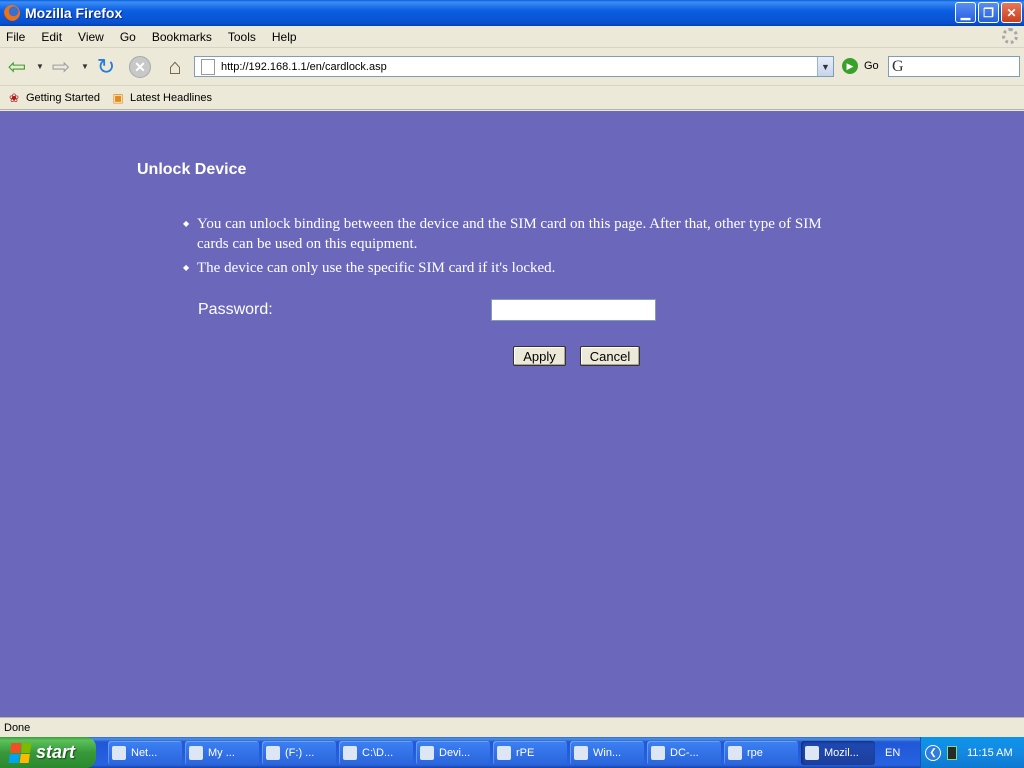  What do you see at coordinates (40, 66) in the screenshot?
I see `back-history-dropdown-icon: ▼` at bounding box center [40, 66].